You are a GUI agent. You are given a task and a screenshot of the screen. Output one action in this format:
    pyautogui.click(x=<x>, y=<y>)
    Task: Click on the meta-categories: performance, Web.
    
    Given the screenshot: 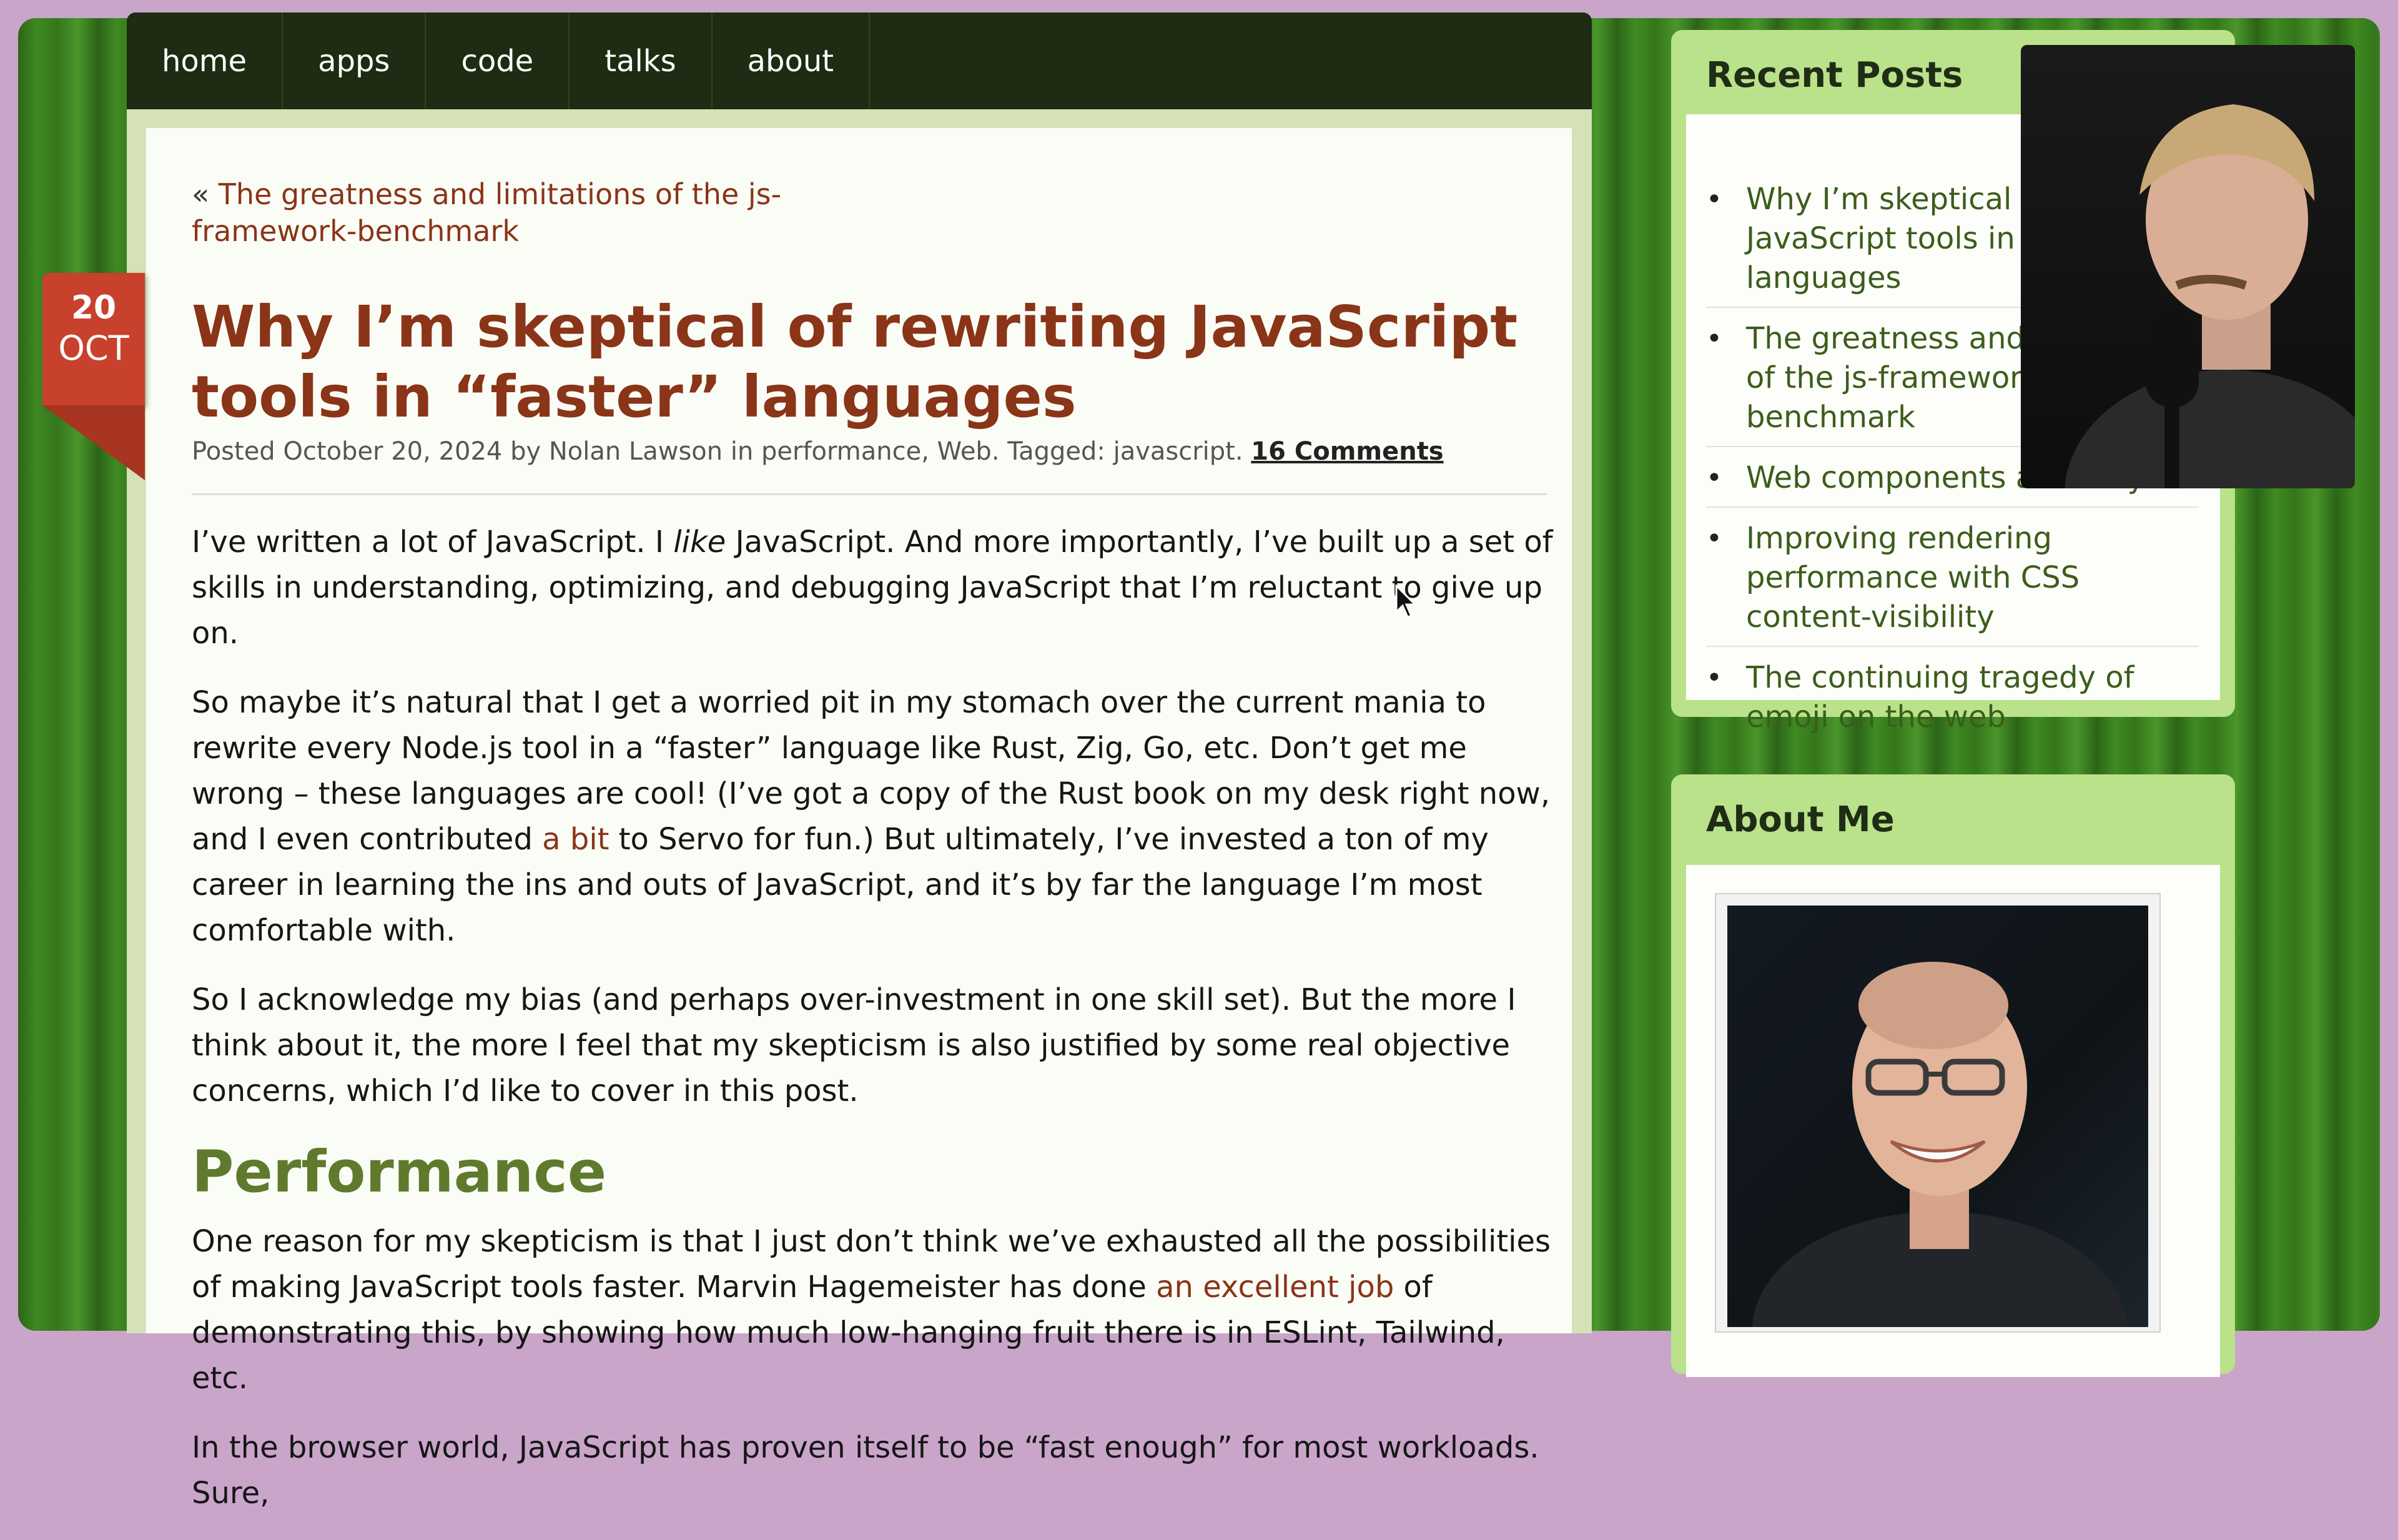 What is the action you would take?
    pyautogui.click(x=881, y=451)
    